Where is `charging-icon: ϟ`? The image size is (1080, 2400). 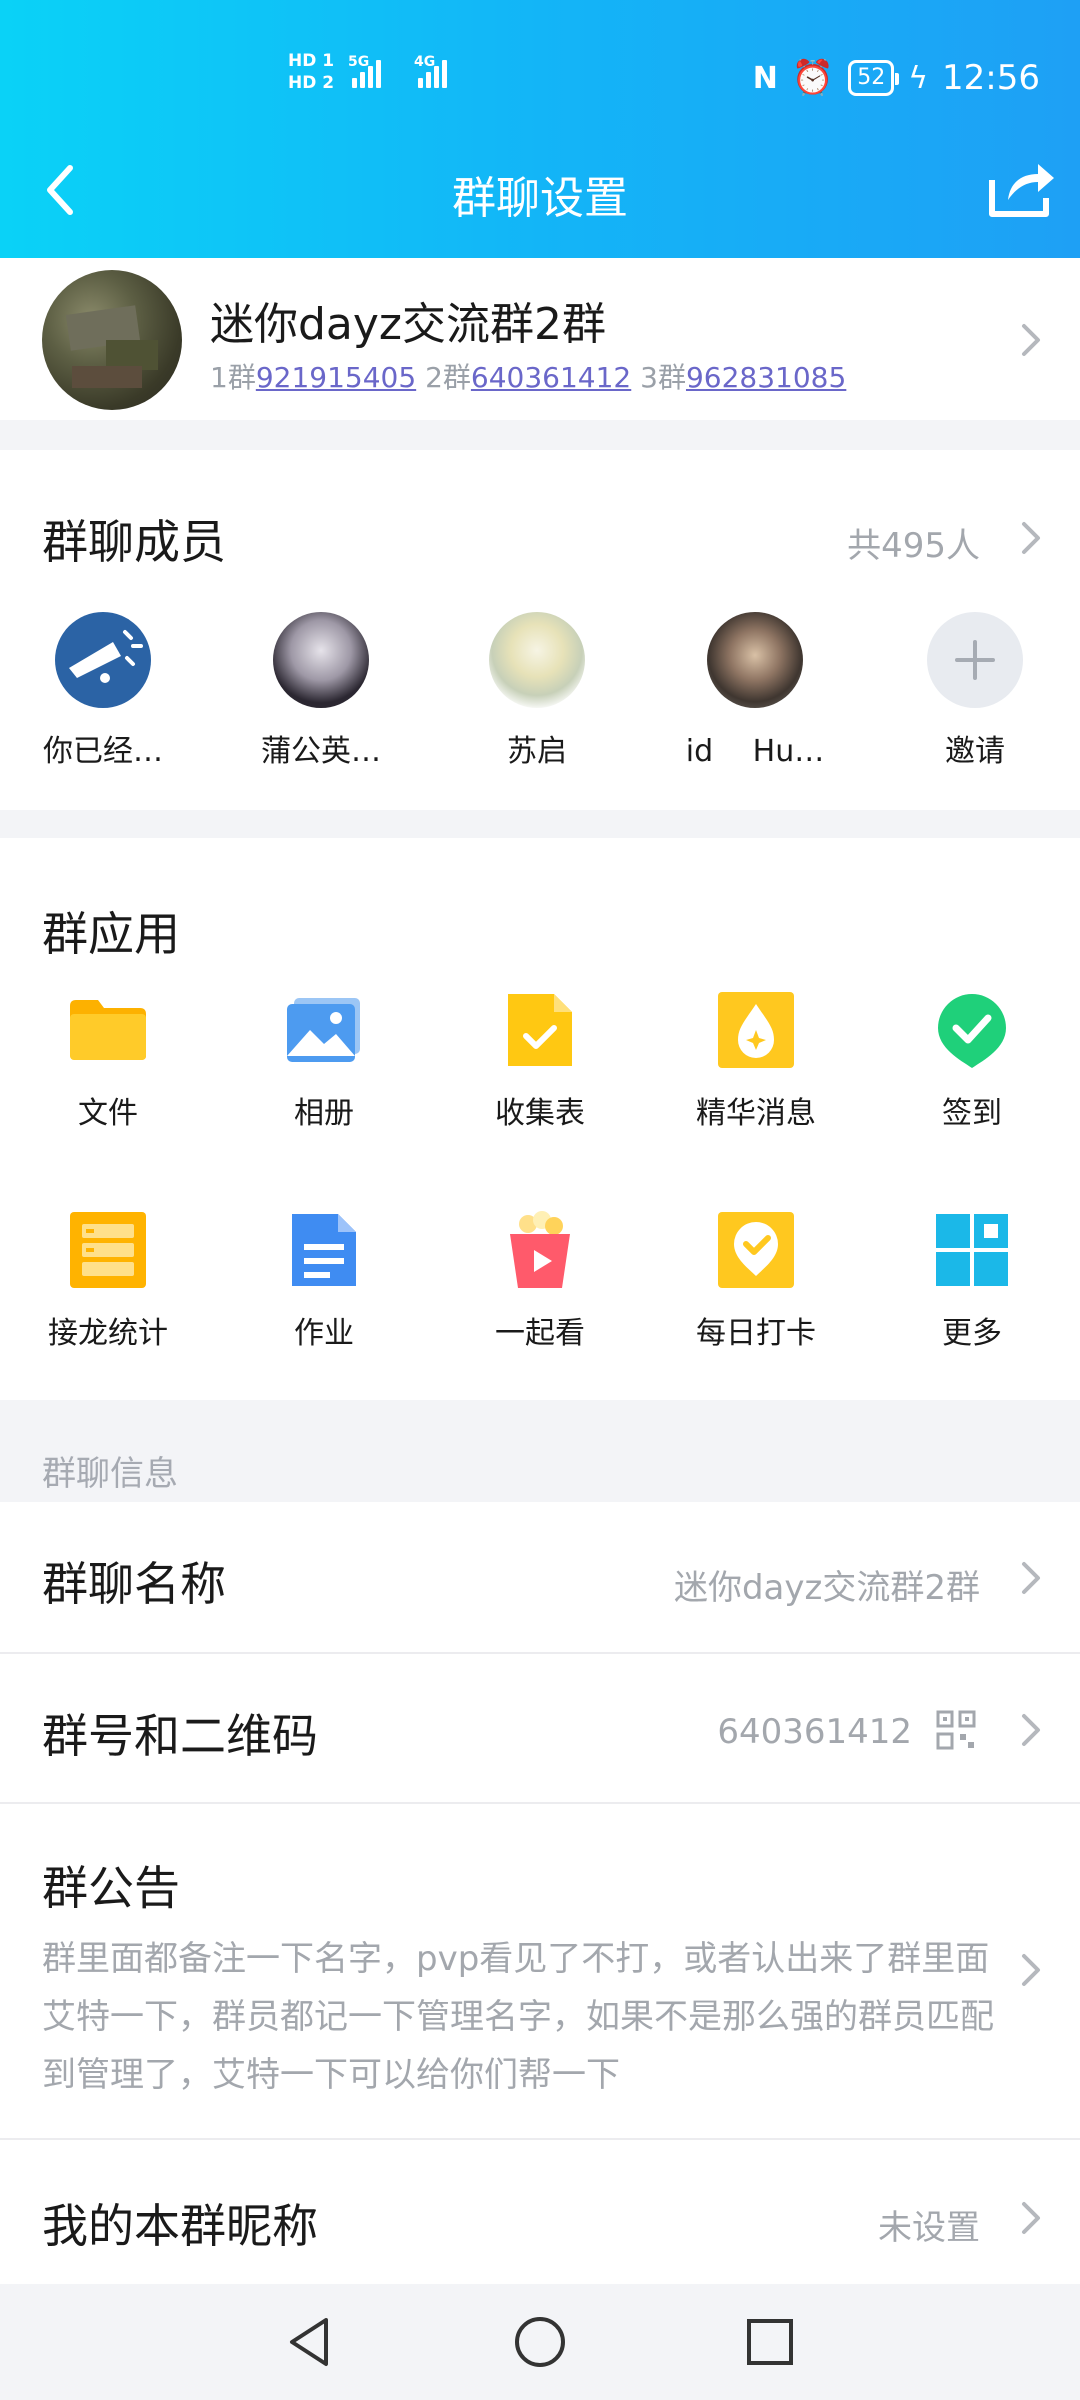
charging-icon: ϟ is located at coordinates (918, 78).